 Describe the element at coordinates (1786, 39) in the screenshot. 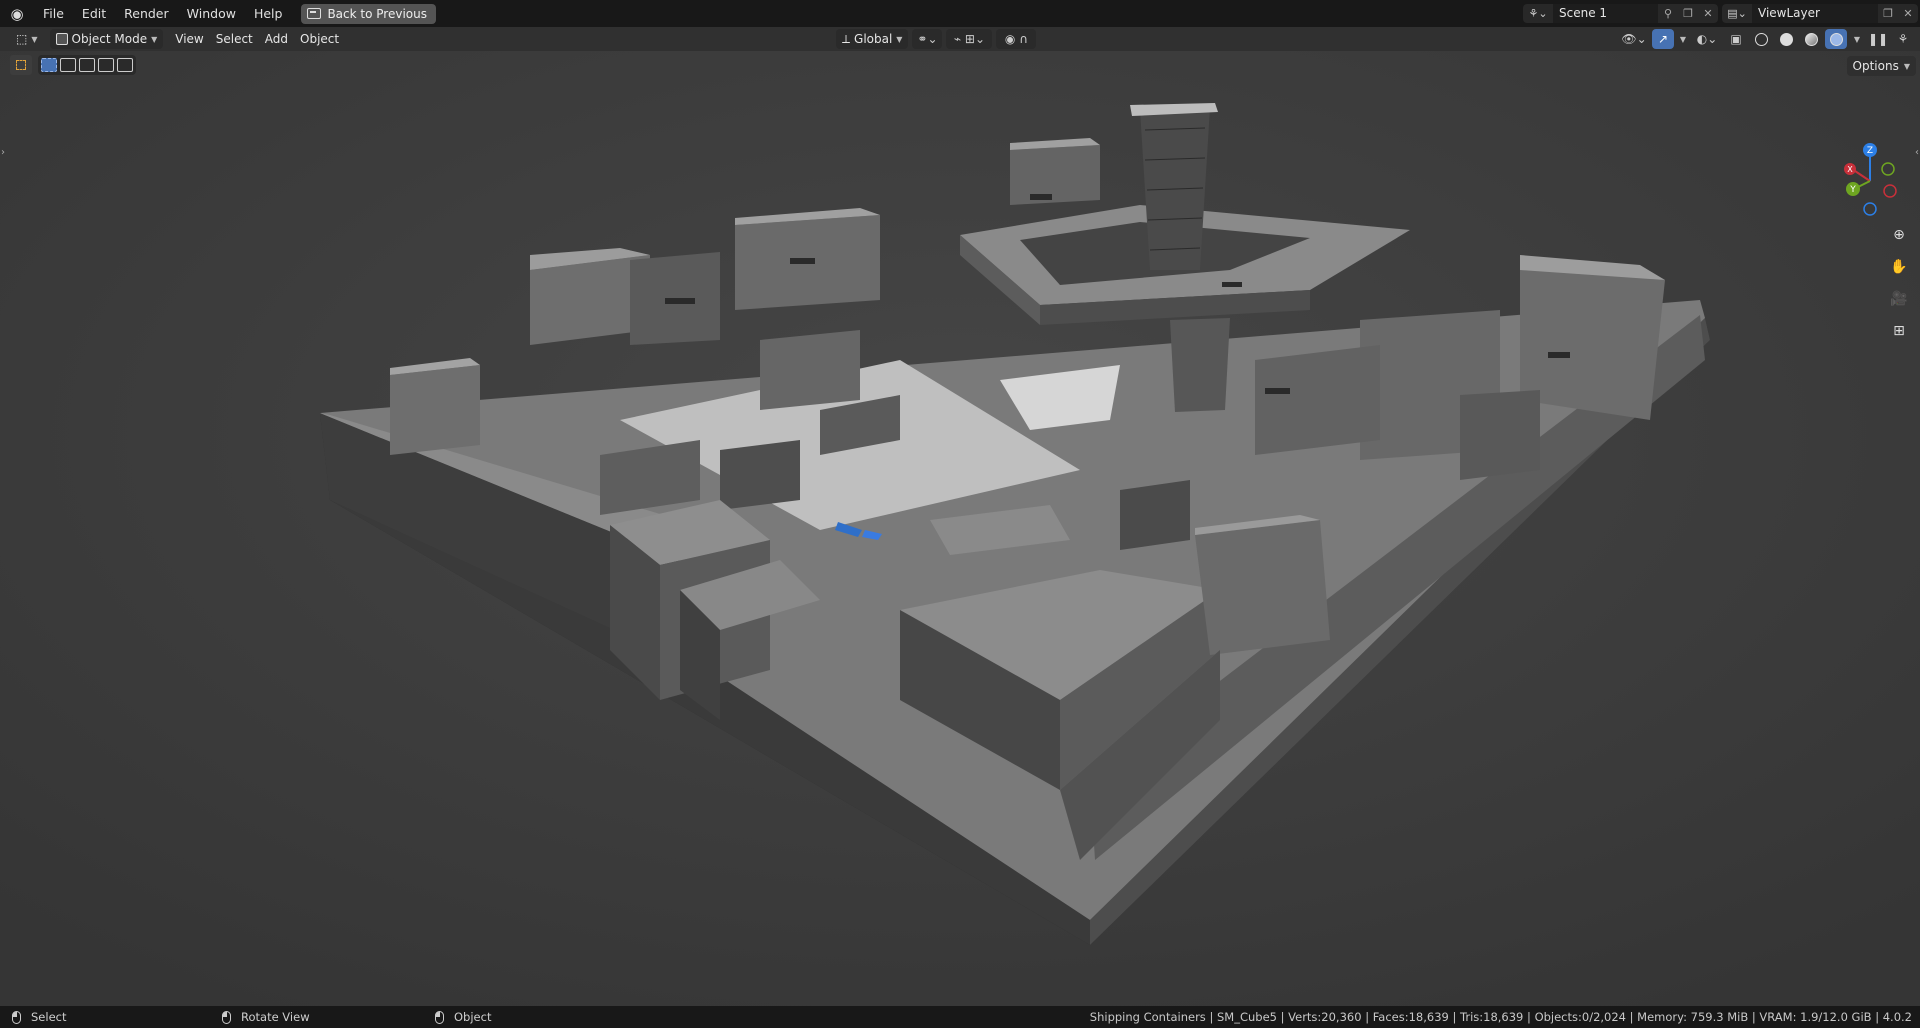

I see `solid-shading-icon` at that location.